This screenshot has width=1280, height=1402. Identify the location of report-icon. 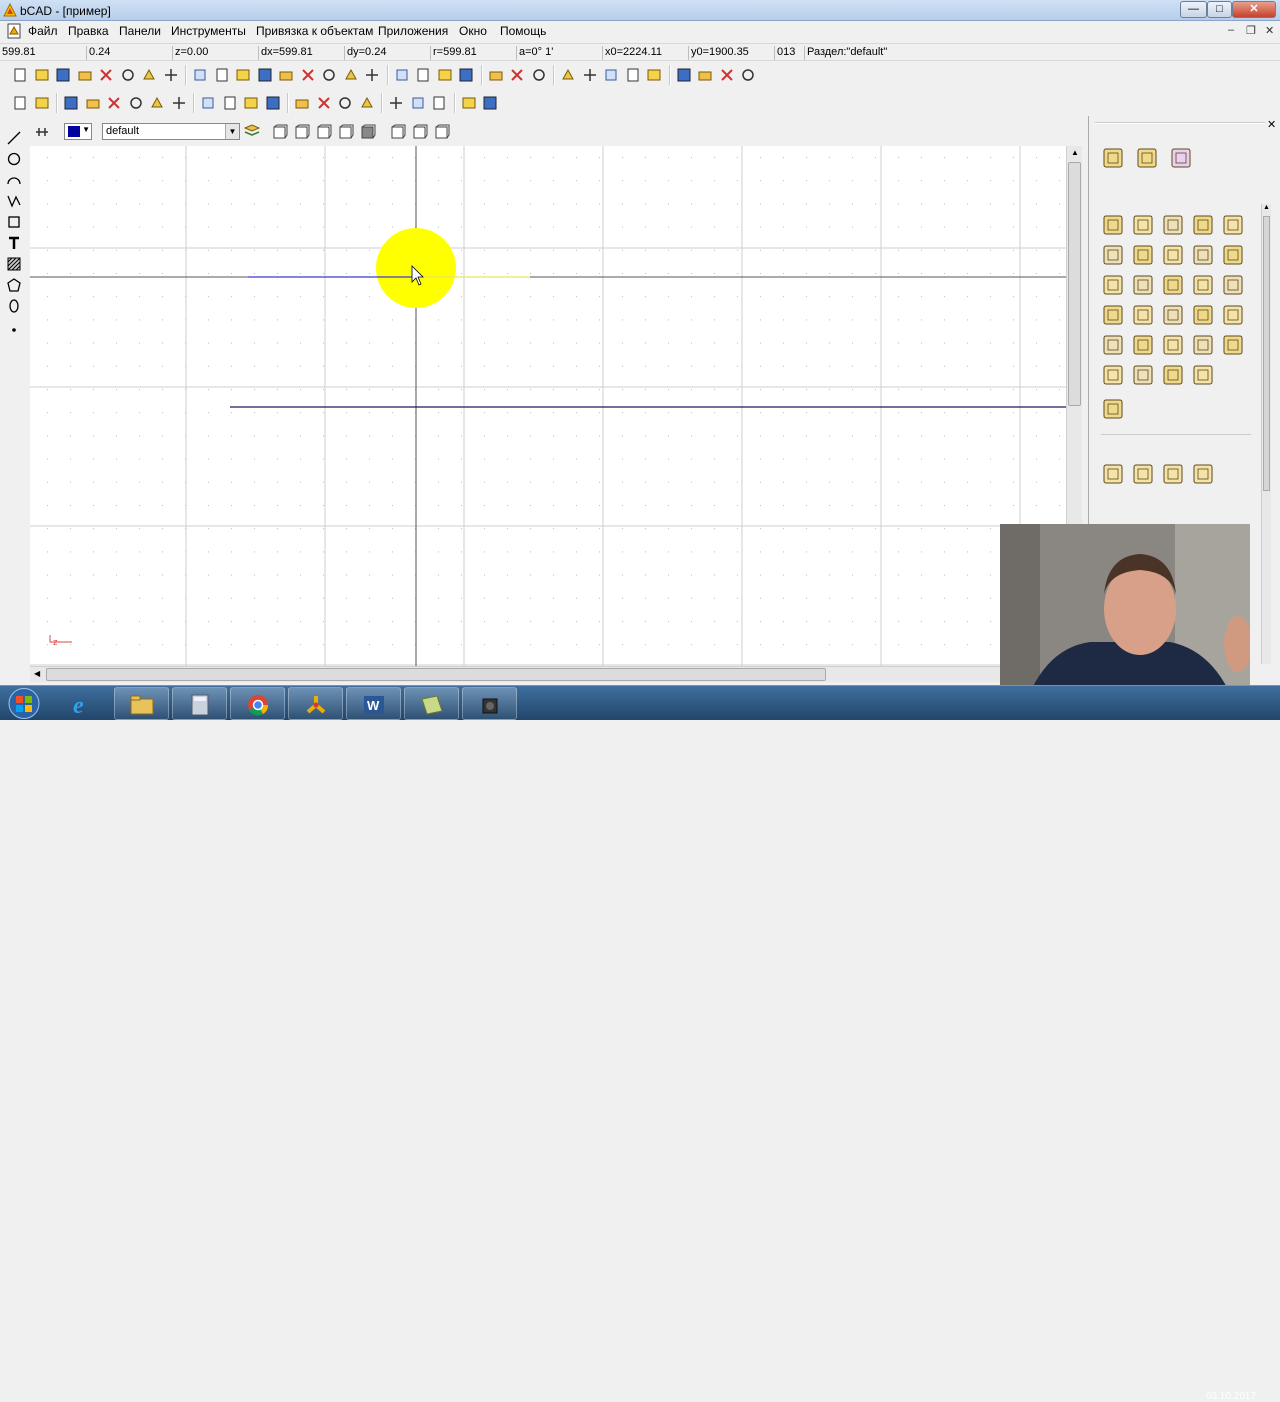
(1113, 315).